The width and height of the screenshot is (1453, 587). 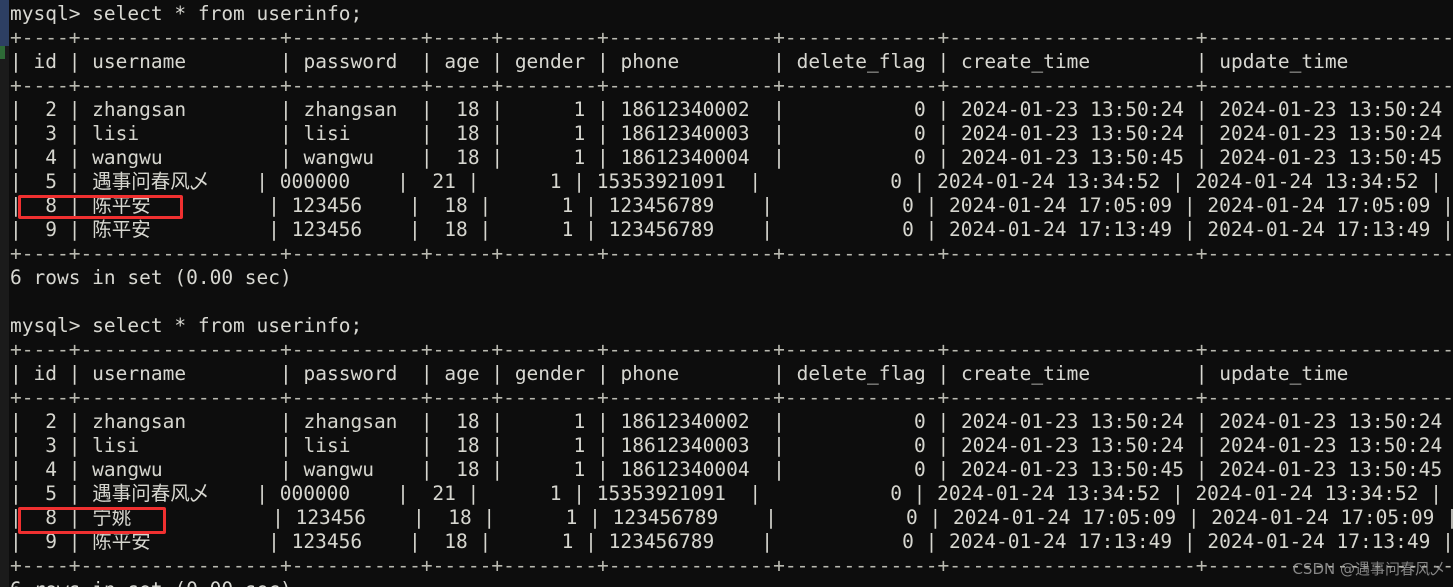 What do you see at coordinates (731, 302) in the screenshot?
I see `table-row` at bounding box center [731, 302].